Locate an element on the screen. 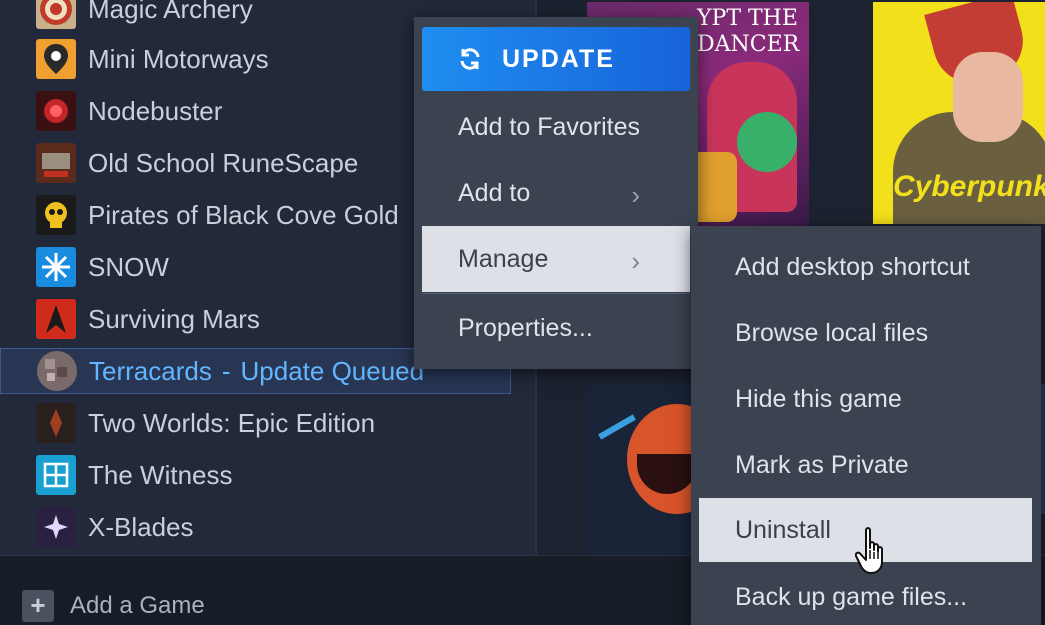 The image size is (1045, 625). game-name: The Witness is located at coordinates (160, 474).